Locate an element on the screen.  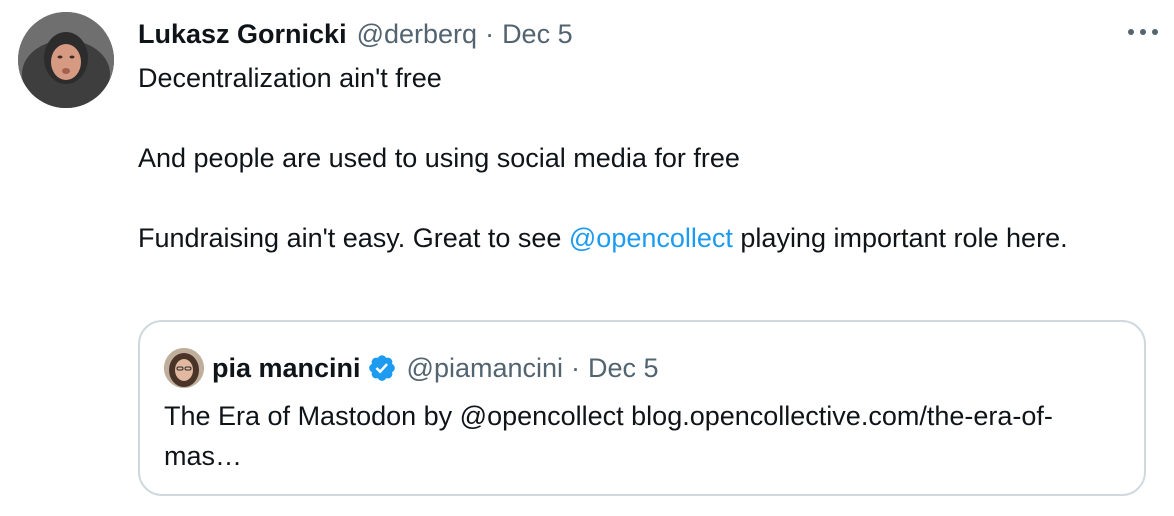
tweet-date: Dec 5 is located at coordinates (537, 34).